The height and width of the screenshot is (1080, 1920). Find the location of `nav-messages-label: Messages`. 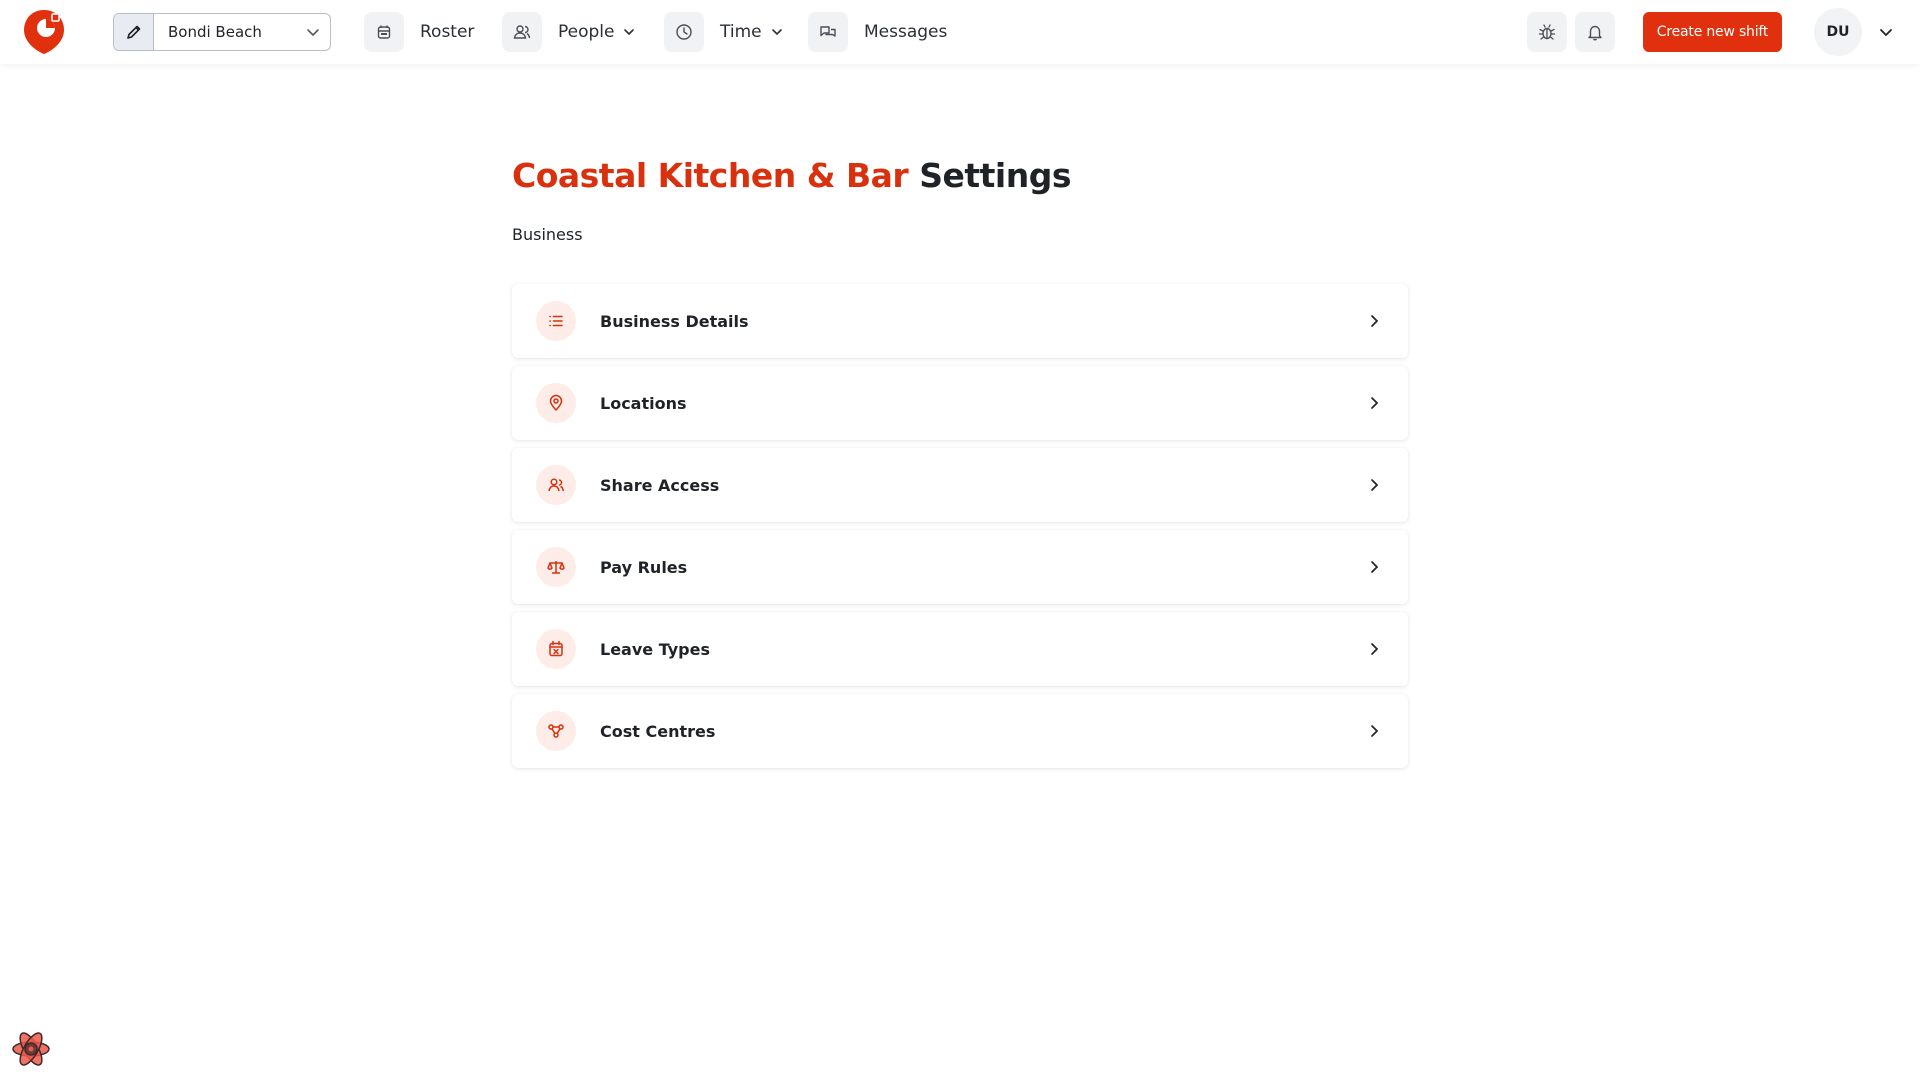

nav-messages-label: Messages is located at coordinates (906, 32).